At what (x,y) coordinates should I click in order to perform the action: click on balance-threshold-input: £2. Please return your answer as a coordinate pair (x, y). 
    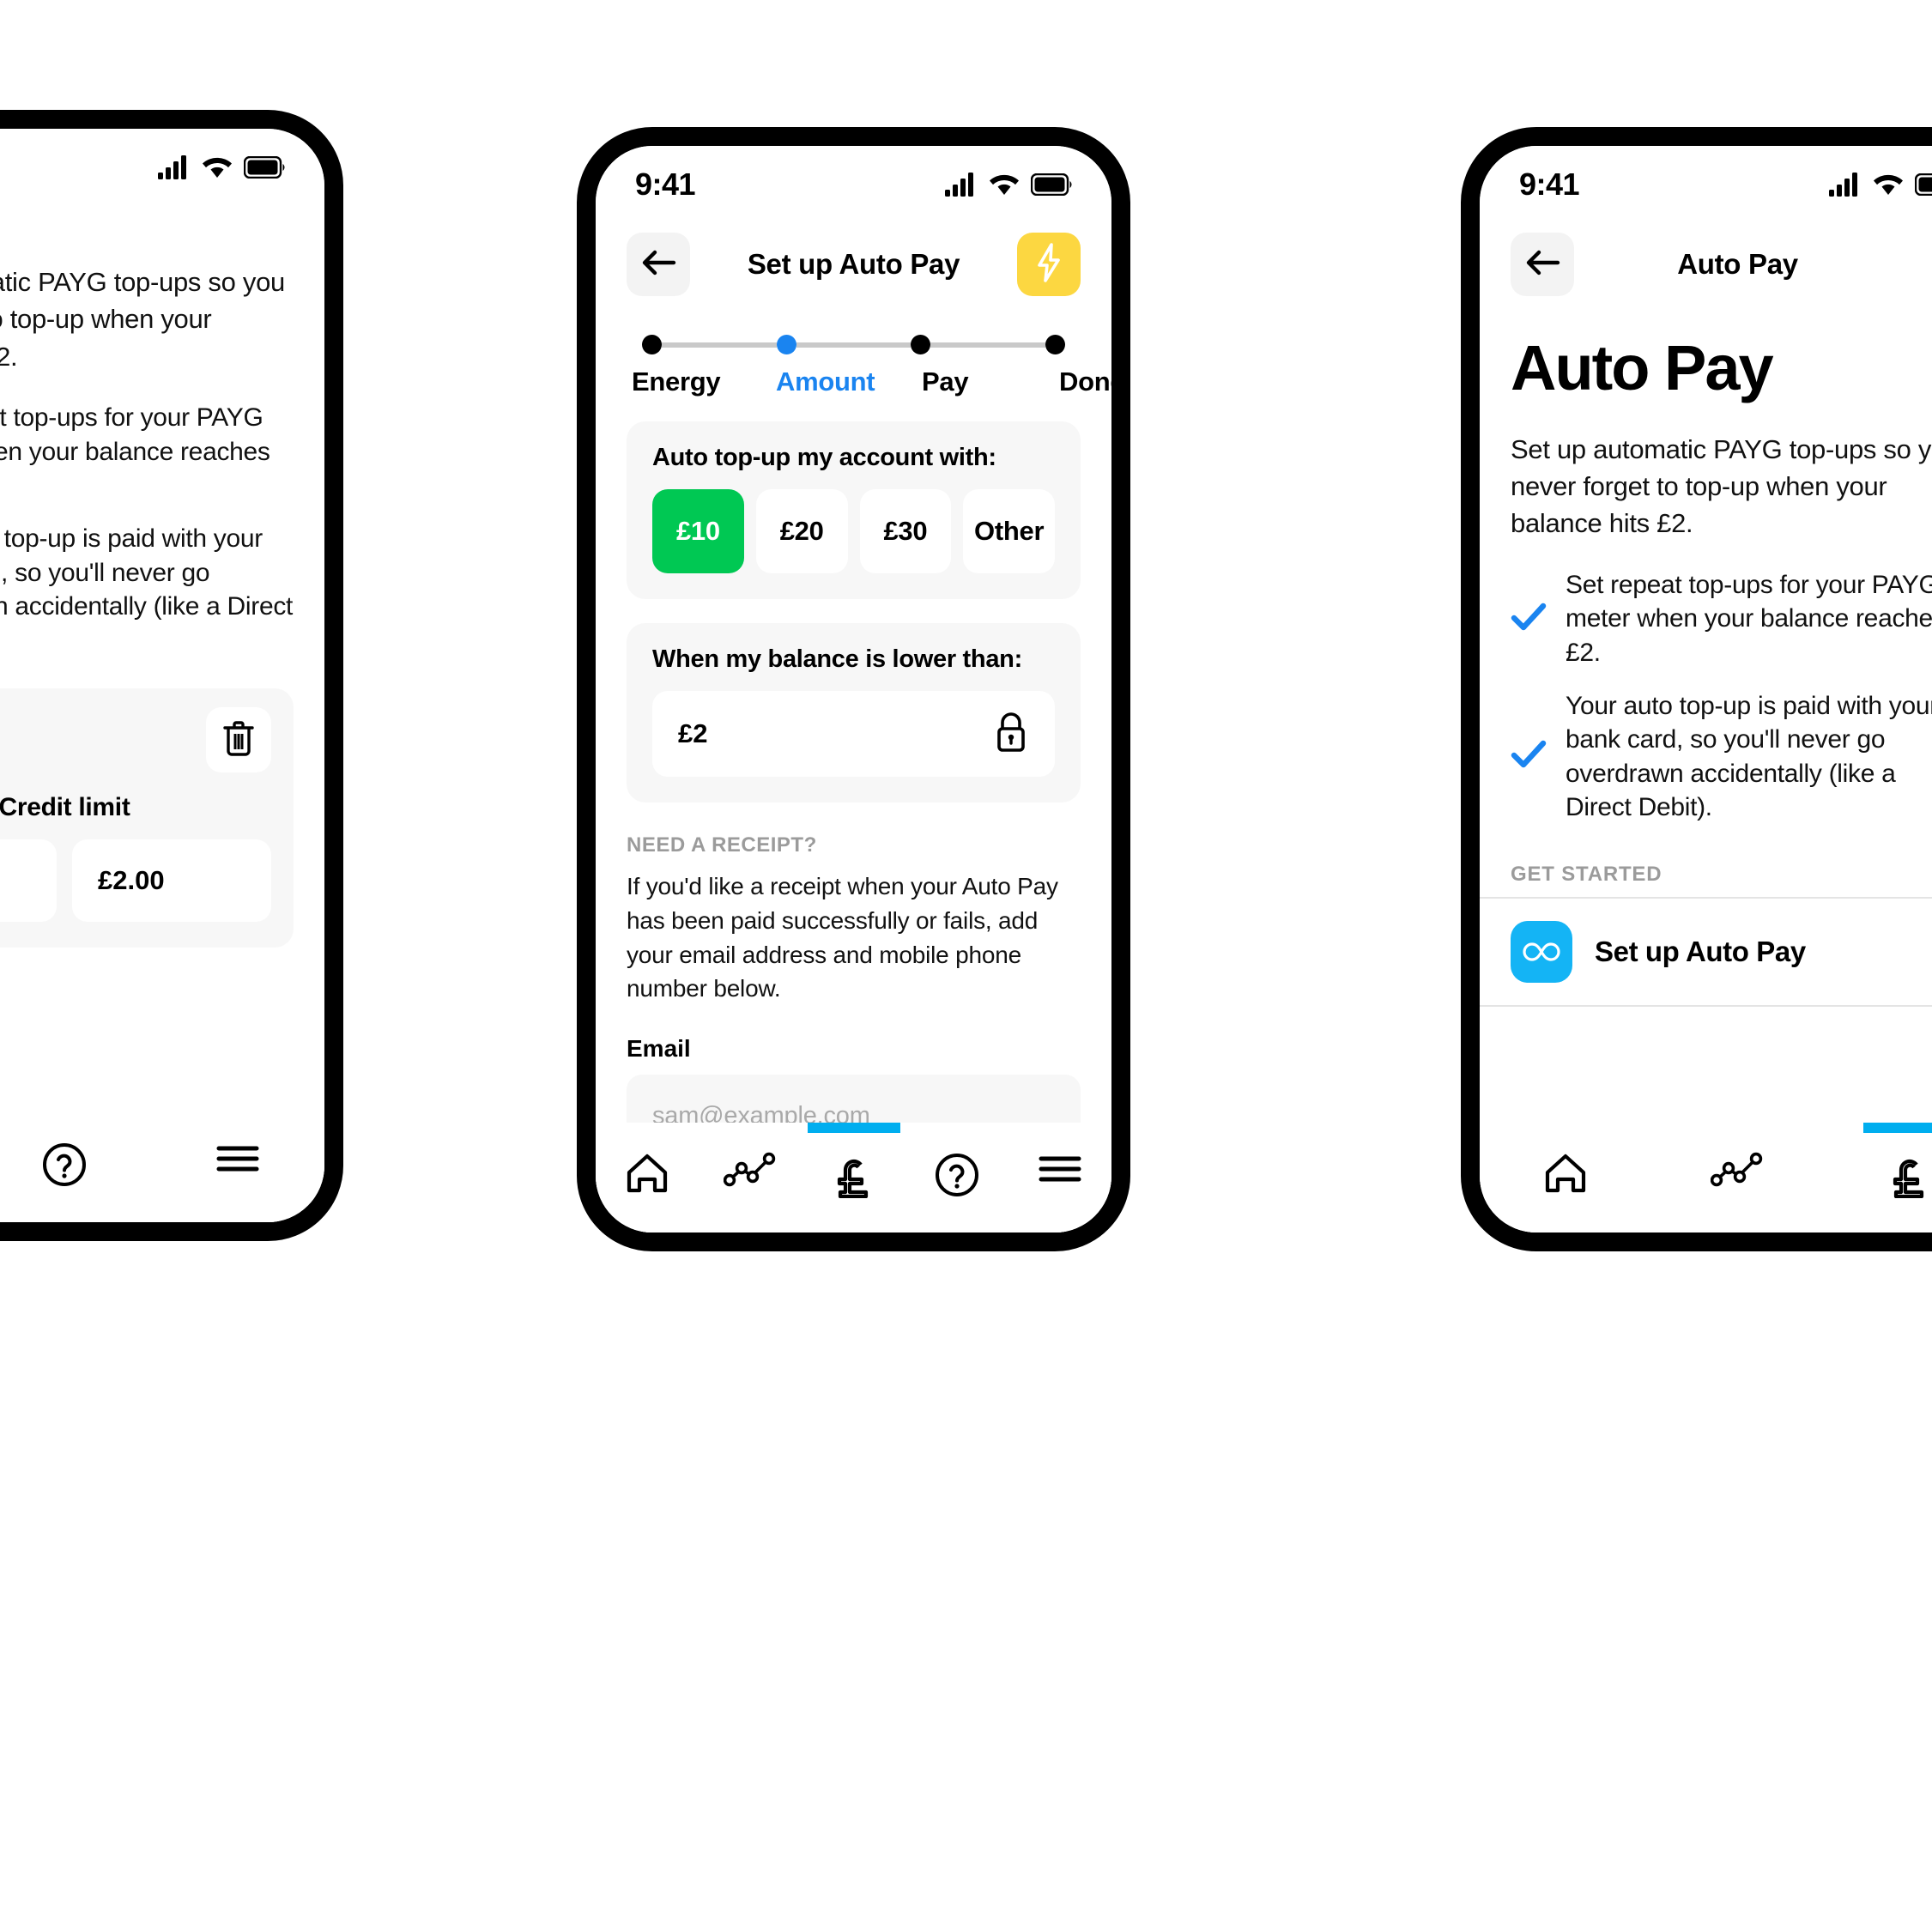
    Looking at the image, I should click on (854, 734).